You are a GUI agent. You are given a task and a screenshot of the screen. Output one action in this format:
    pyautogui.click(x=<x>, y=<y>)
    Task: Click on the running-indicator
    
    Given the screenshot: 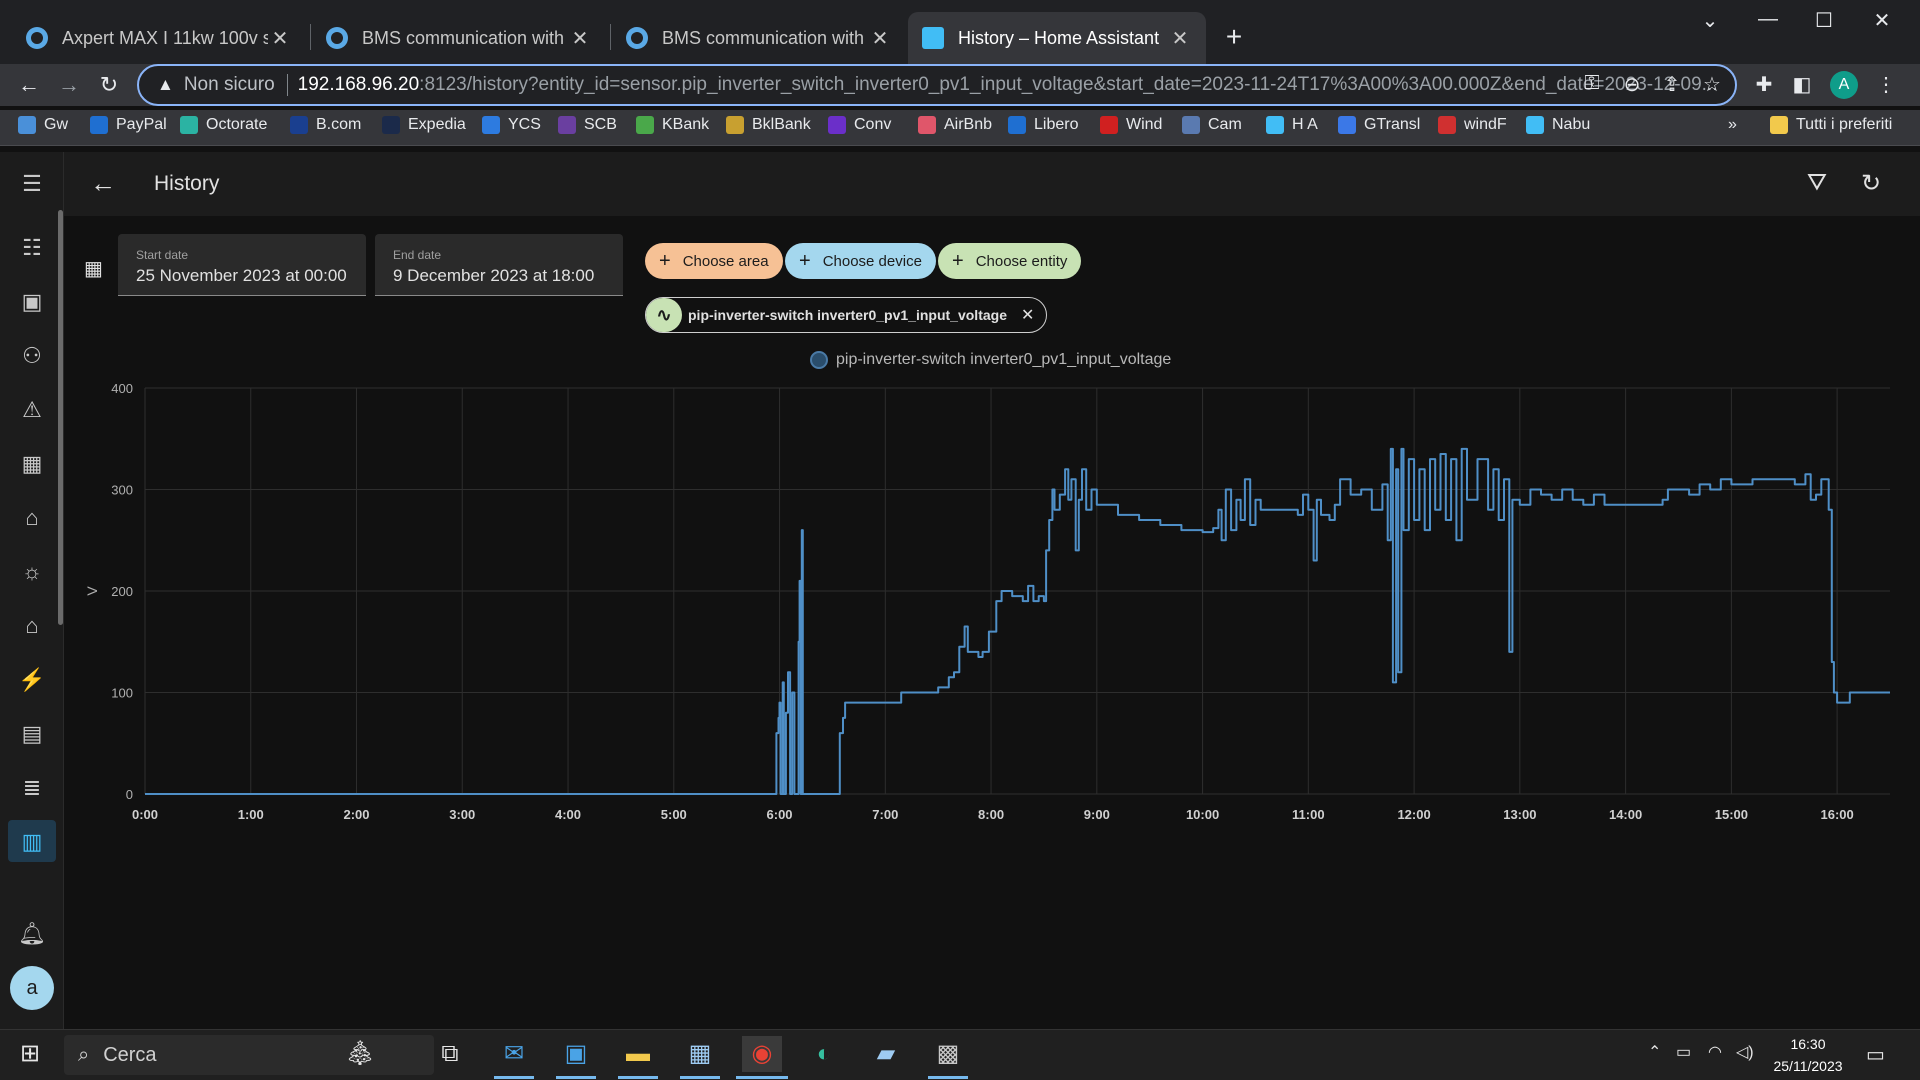 What is the action you would take?
    pyautogui.click(x=948, y=1077)
    